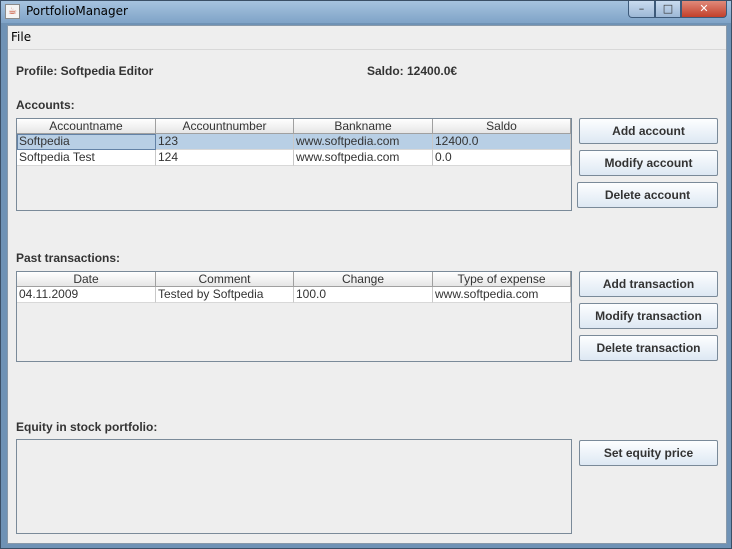 Image resolution: width=732 pixels, height=549 pixels. What do you see at coordinates (363, 295) in the screenshot?
I see `table-cell: 100.0` at bounding box center [363, 295].